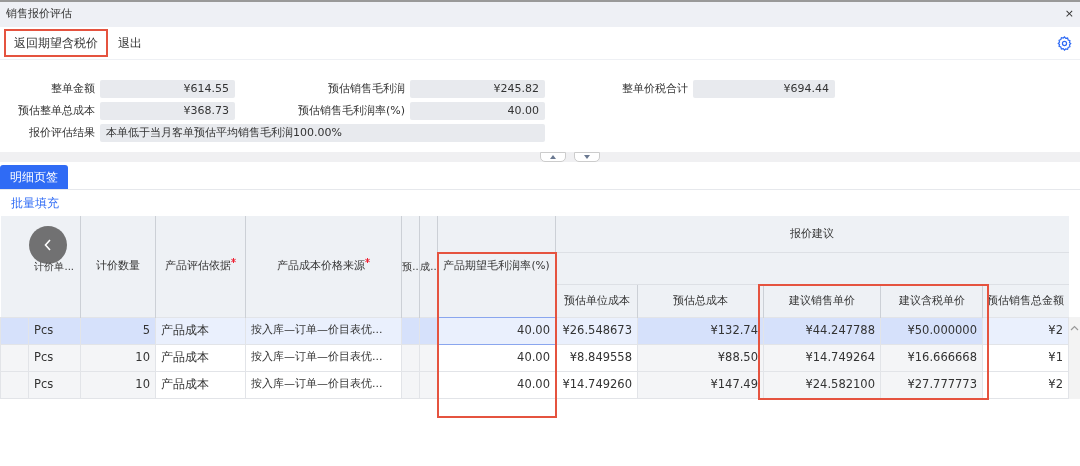 The image size is (1080, 466). What do you see at coordinates (410, 266) in the screenshot?
I see `column-header: 预..` at bounding box center [410, 266].